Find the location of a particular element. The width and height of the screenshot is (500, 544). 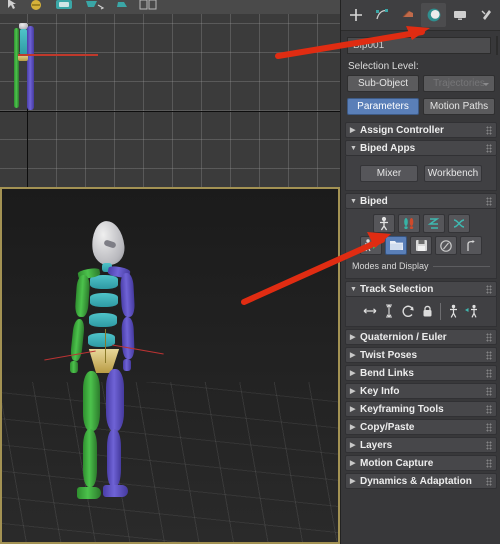

select-object-icon is located at coordinates (12, 6).